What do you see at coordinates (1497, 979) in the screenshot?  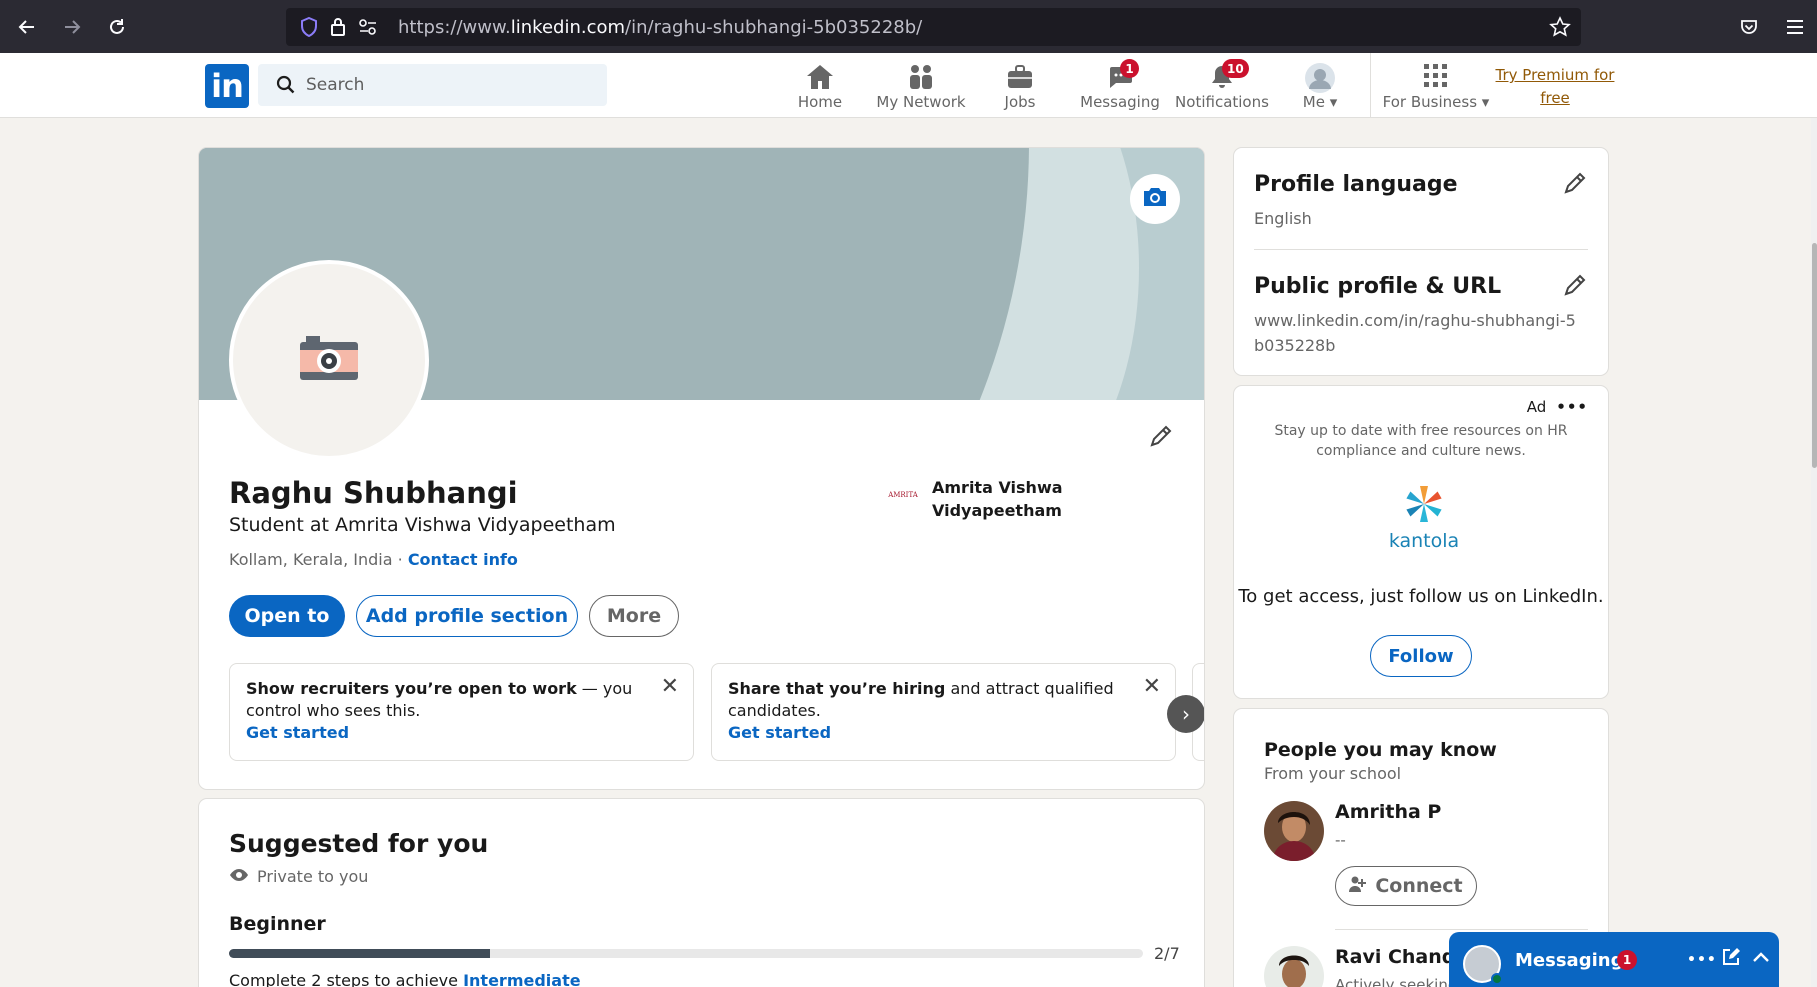 I see `online-status-dot` at bounding box center [1497, 979].